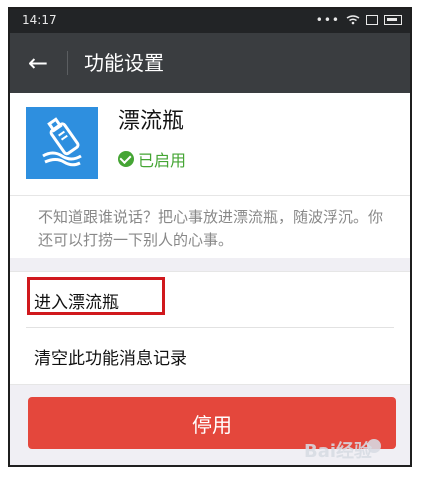 The image size is (424, 478). I want to click on description-card: 不知道跟谁说话？把心事放进漂流瓶，随波浮沉。你还可以打捞一下别人的心事。, so click(210, 226).